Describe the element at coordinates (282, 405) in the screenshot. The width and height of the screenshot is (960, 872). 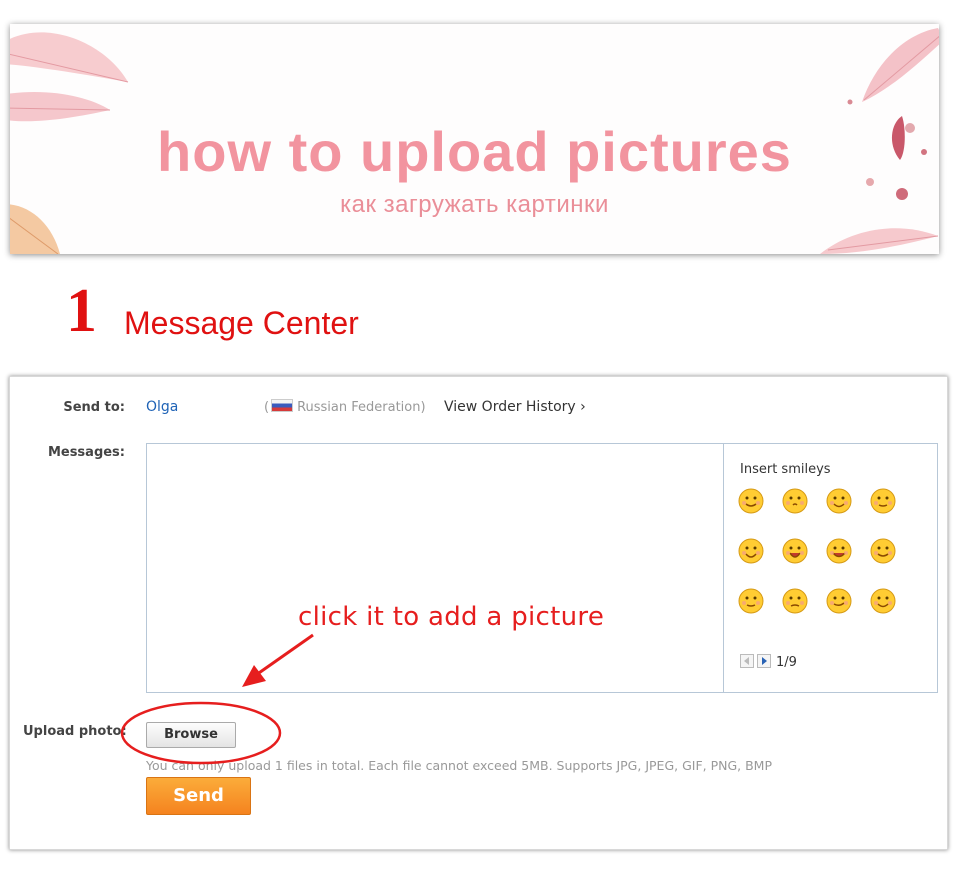
I see `russia-flag-icon` at that location.